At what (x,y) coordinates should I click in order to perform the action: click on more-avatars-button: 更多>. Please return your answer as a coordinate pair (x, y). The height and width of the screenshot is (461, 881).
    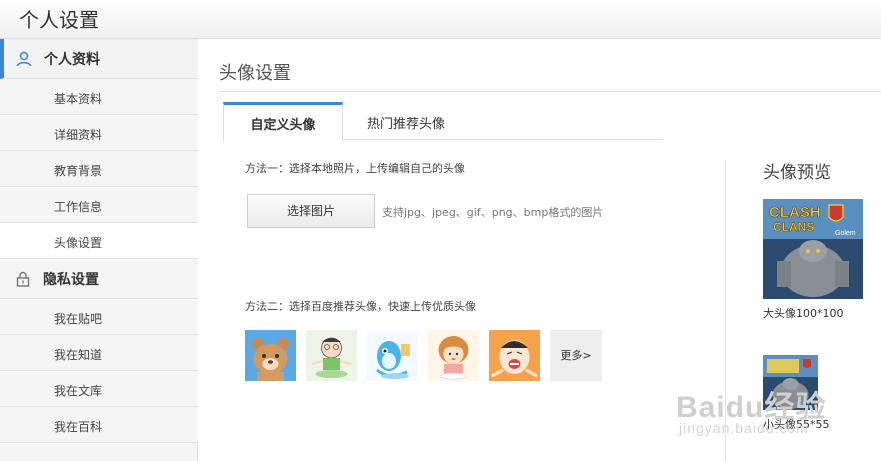
    Looking at the image, I should click on (576, 355).